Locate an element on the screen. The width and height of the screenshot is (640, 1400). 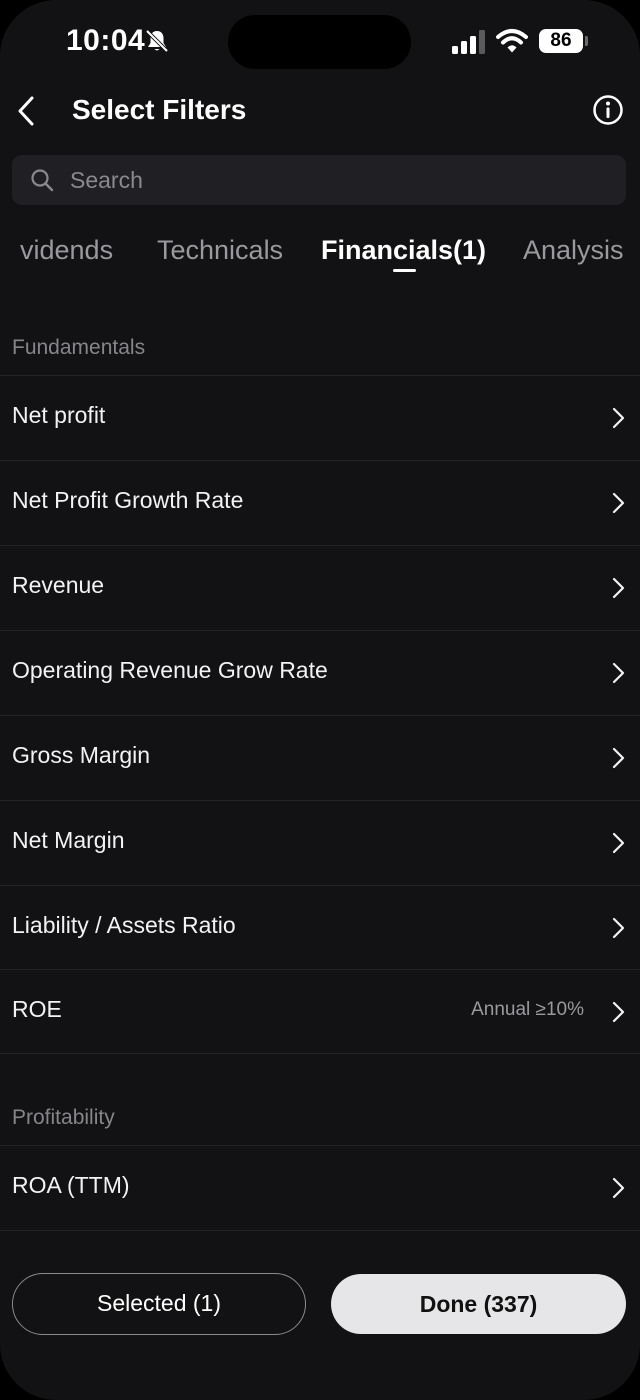
tab-financials: Financials(1) is located at coordinates (403, 250).